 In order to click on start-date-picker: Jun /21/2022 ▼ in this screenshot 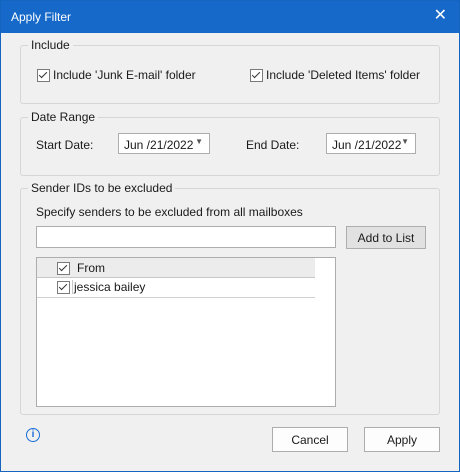, I will do `click(164, 143)`.